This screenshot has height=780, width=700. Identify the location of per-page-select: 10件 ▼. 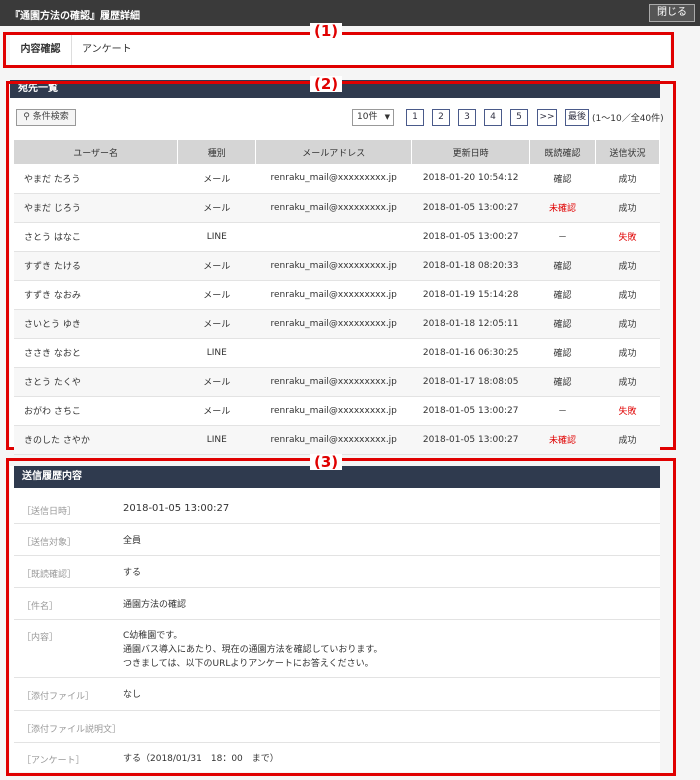
(373, 117).